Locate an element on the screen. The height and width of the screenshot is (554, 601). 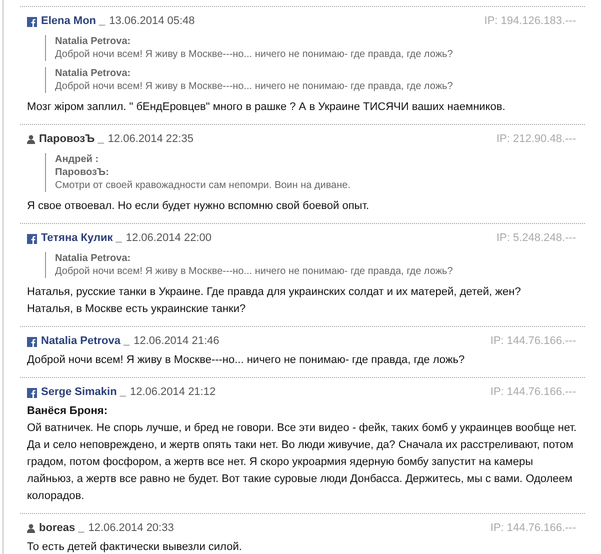
author-link: Natalia Petrova is located at coordinates (80, 341).